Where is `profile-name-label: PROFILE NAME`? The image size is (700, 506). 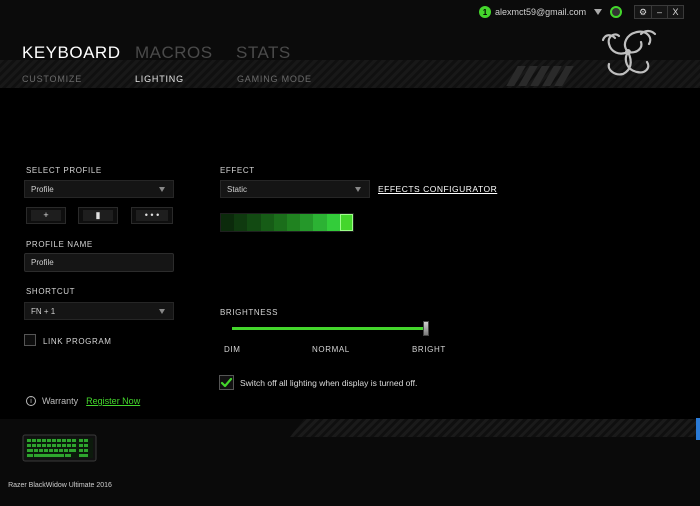 profile-name-label: PROFILE NAME is located at coordinates (59, 244).